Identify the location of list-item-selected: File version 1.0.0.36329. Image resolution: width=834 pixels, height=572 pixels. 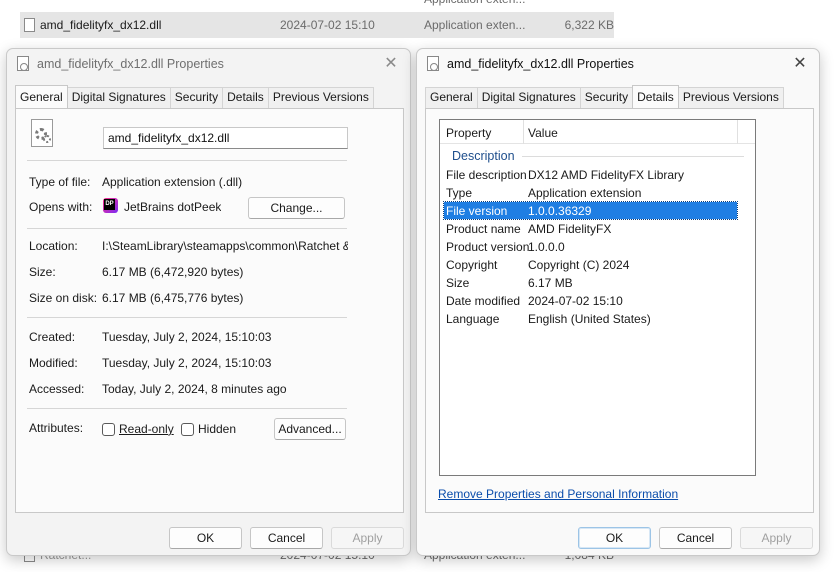
(590, 210).